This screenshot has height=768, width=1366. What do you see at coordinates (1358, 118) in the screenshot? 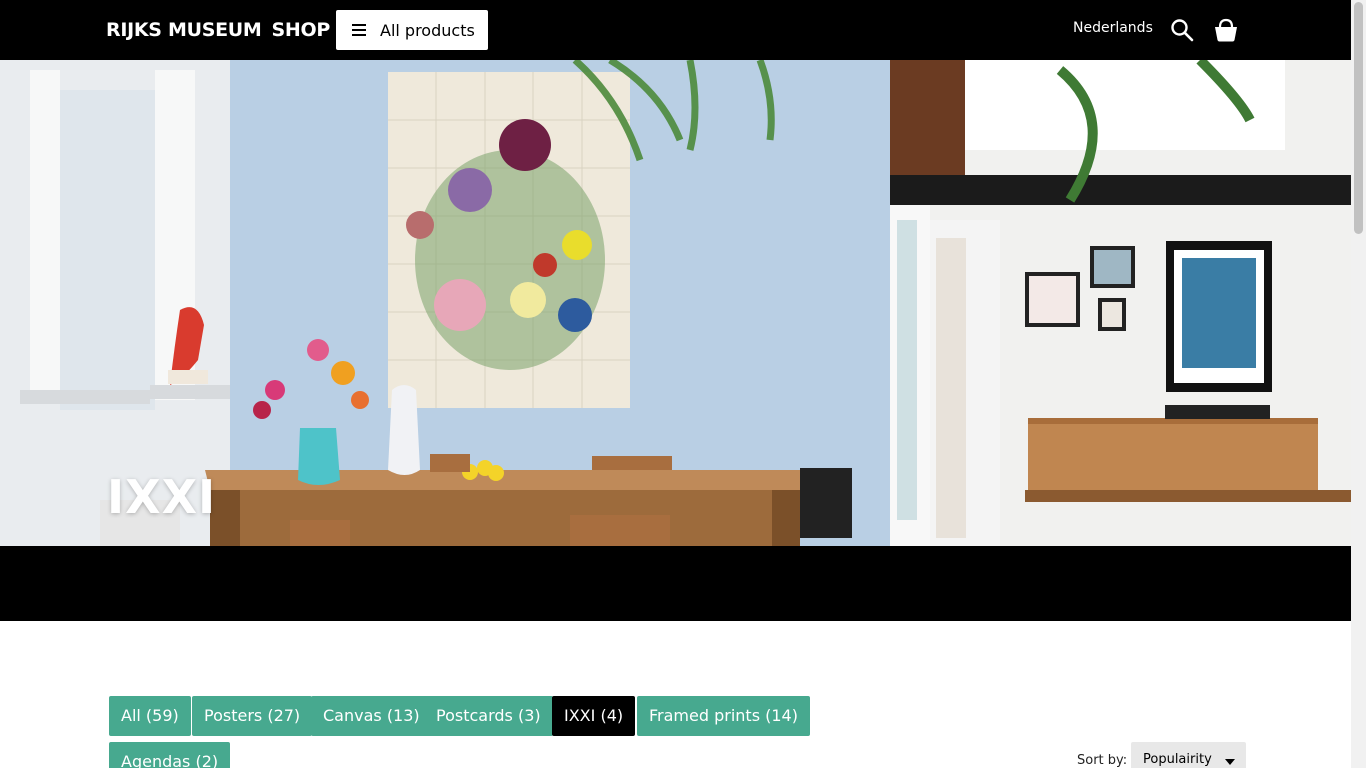
I see `scrollbar-thumb` at bounding box center [1358, 118].